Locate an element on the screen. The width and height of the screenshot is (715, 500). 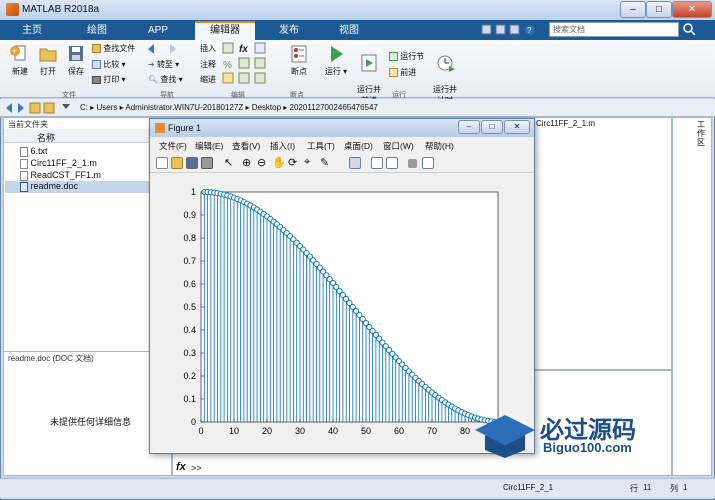
y-tick-label: 0.5 is located at coordinates (189, 307).